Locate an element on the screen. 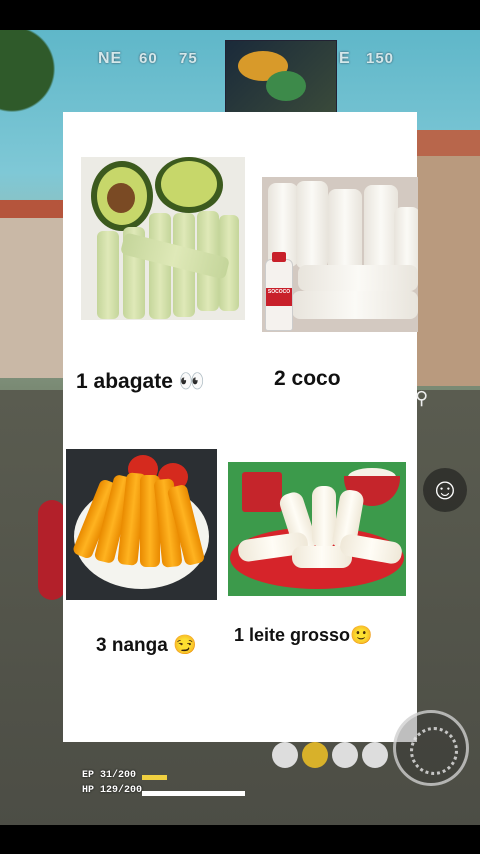 The width and height of the screenshot is (480, 854). smirk-emoji-icon: 😏 is located at coordinates (185, 645).